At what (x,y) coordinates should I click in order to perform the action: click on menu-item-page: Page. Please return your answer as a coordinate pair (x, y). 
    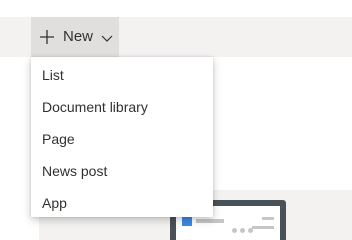
    Looking at the image, I should click on (122, 139).